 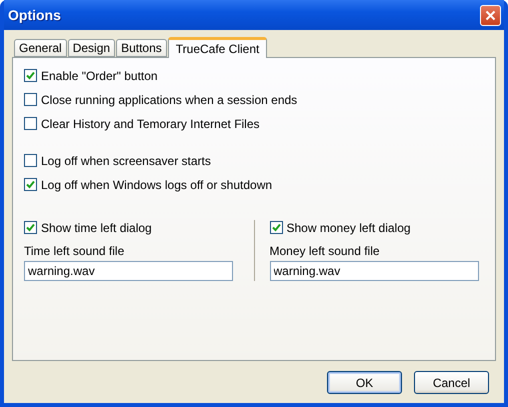 I want to click on field-label: Time left sound file, so click(x=75, y=251).